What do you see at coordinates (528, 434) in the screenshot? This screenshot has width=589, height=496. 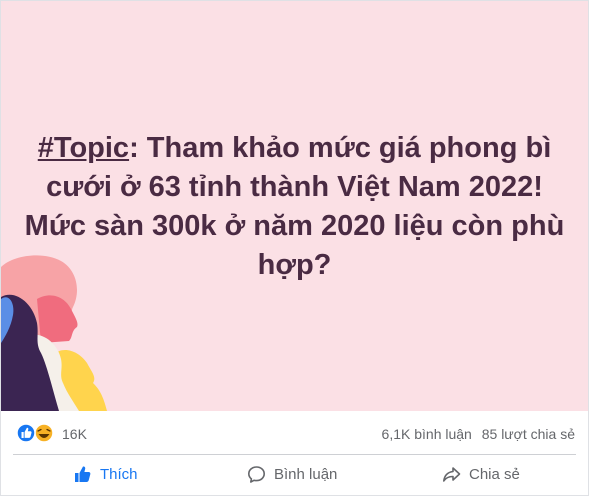 I see `share-count: 85 lượt chia sẻ` at bounding box center [528, 434].